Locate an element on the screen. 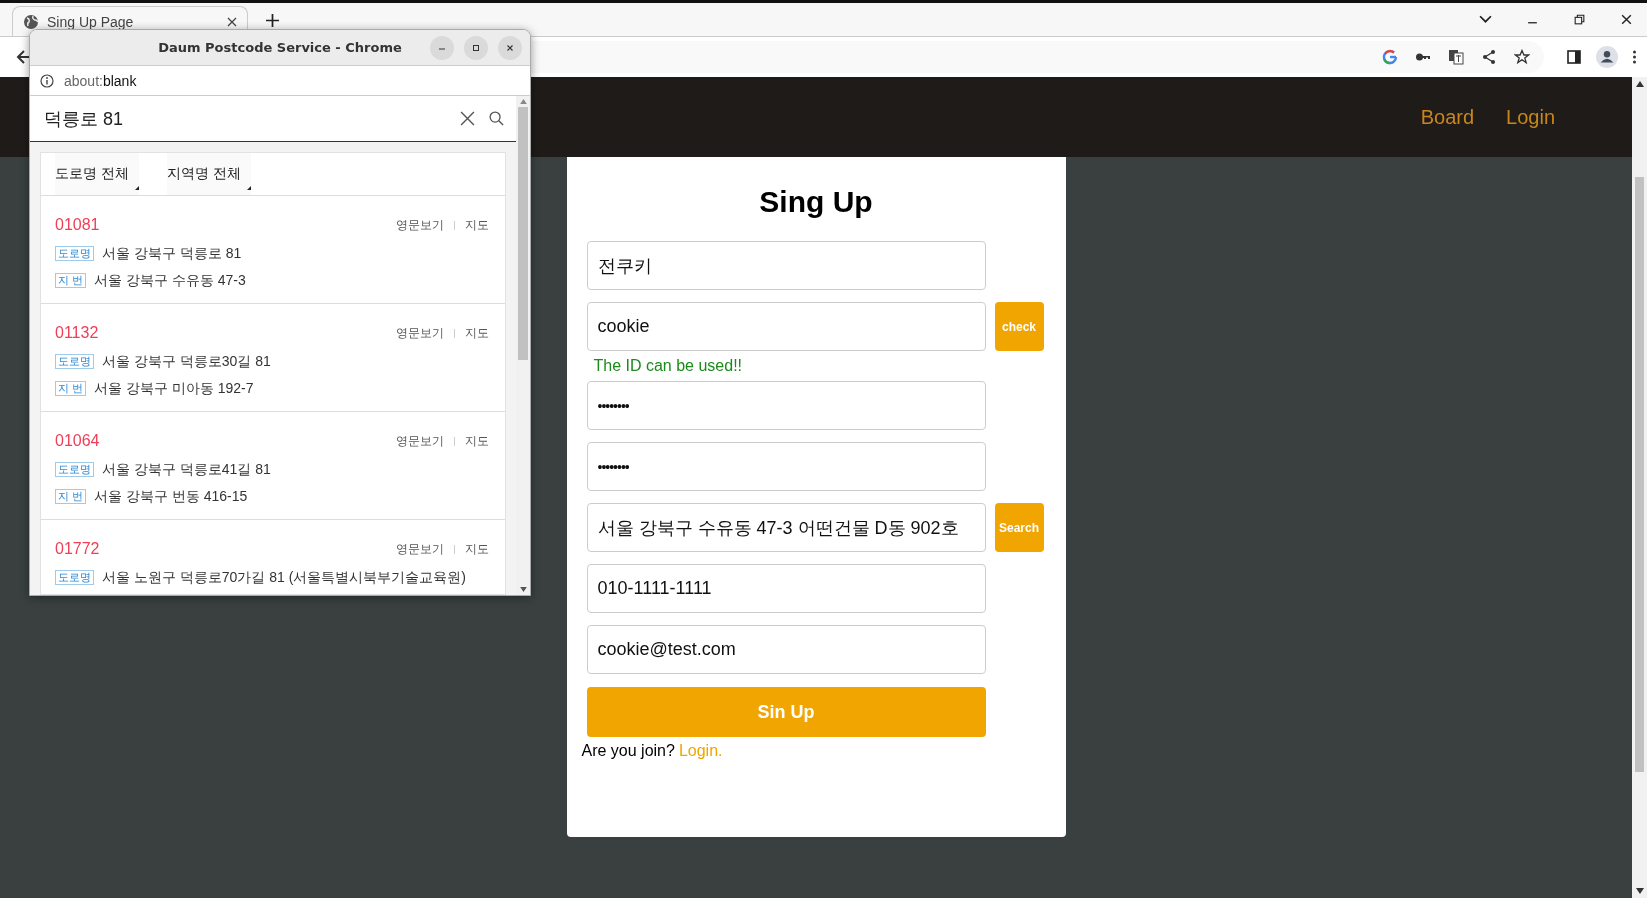 The height and width of the screenshot is (898, 1647). id-status-message: The ID can be used!! is located at coordinates (668, 366).